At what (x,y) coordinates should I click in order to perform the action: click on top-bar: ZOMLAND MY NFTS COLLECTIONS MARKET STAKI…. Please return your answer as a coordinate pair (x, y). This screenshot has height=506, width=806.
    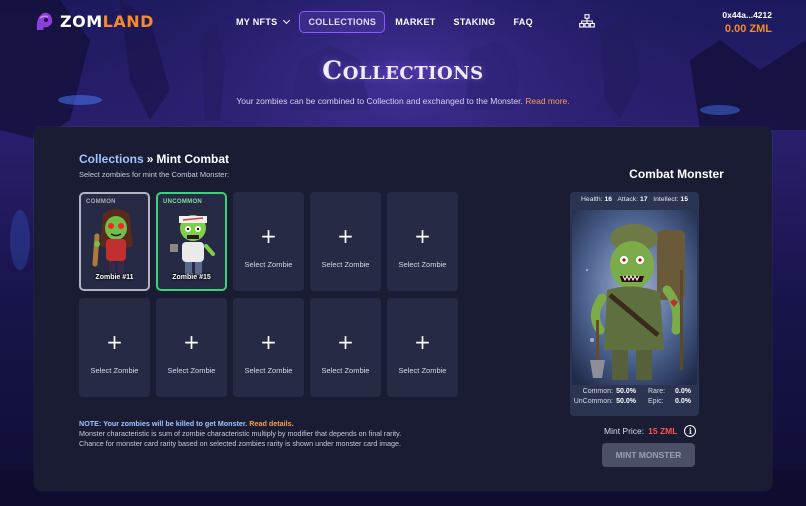
    Looking at the image, I should click on (403, 22).